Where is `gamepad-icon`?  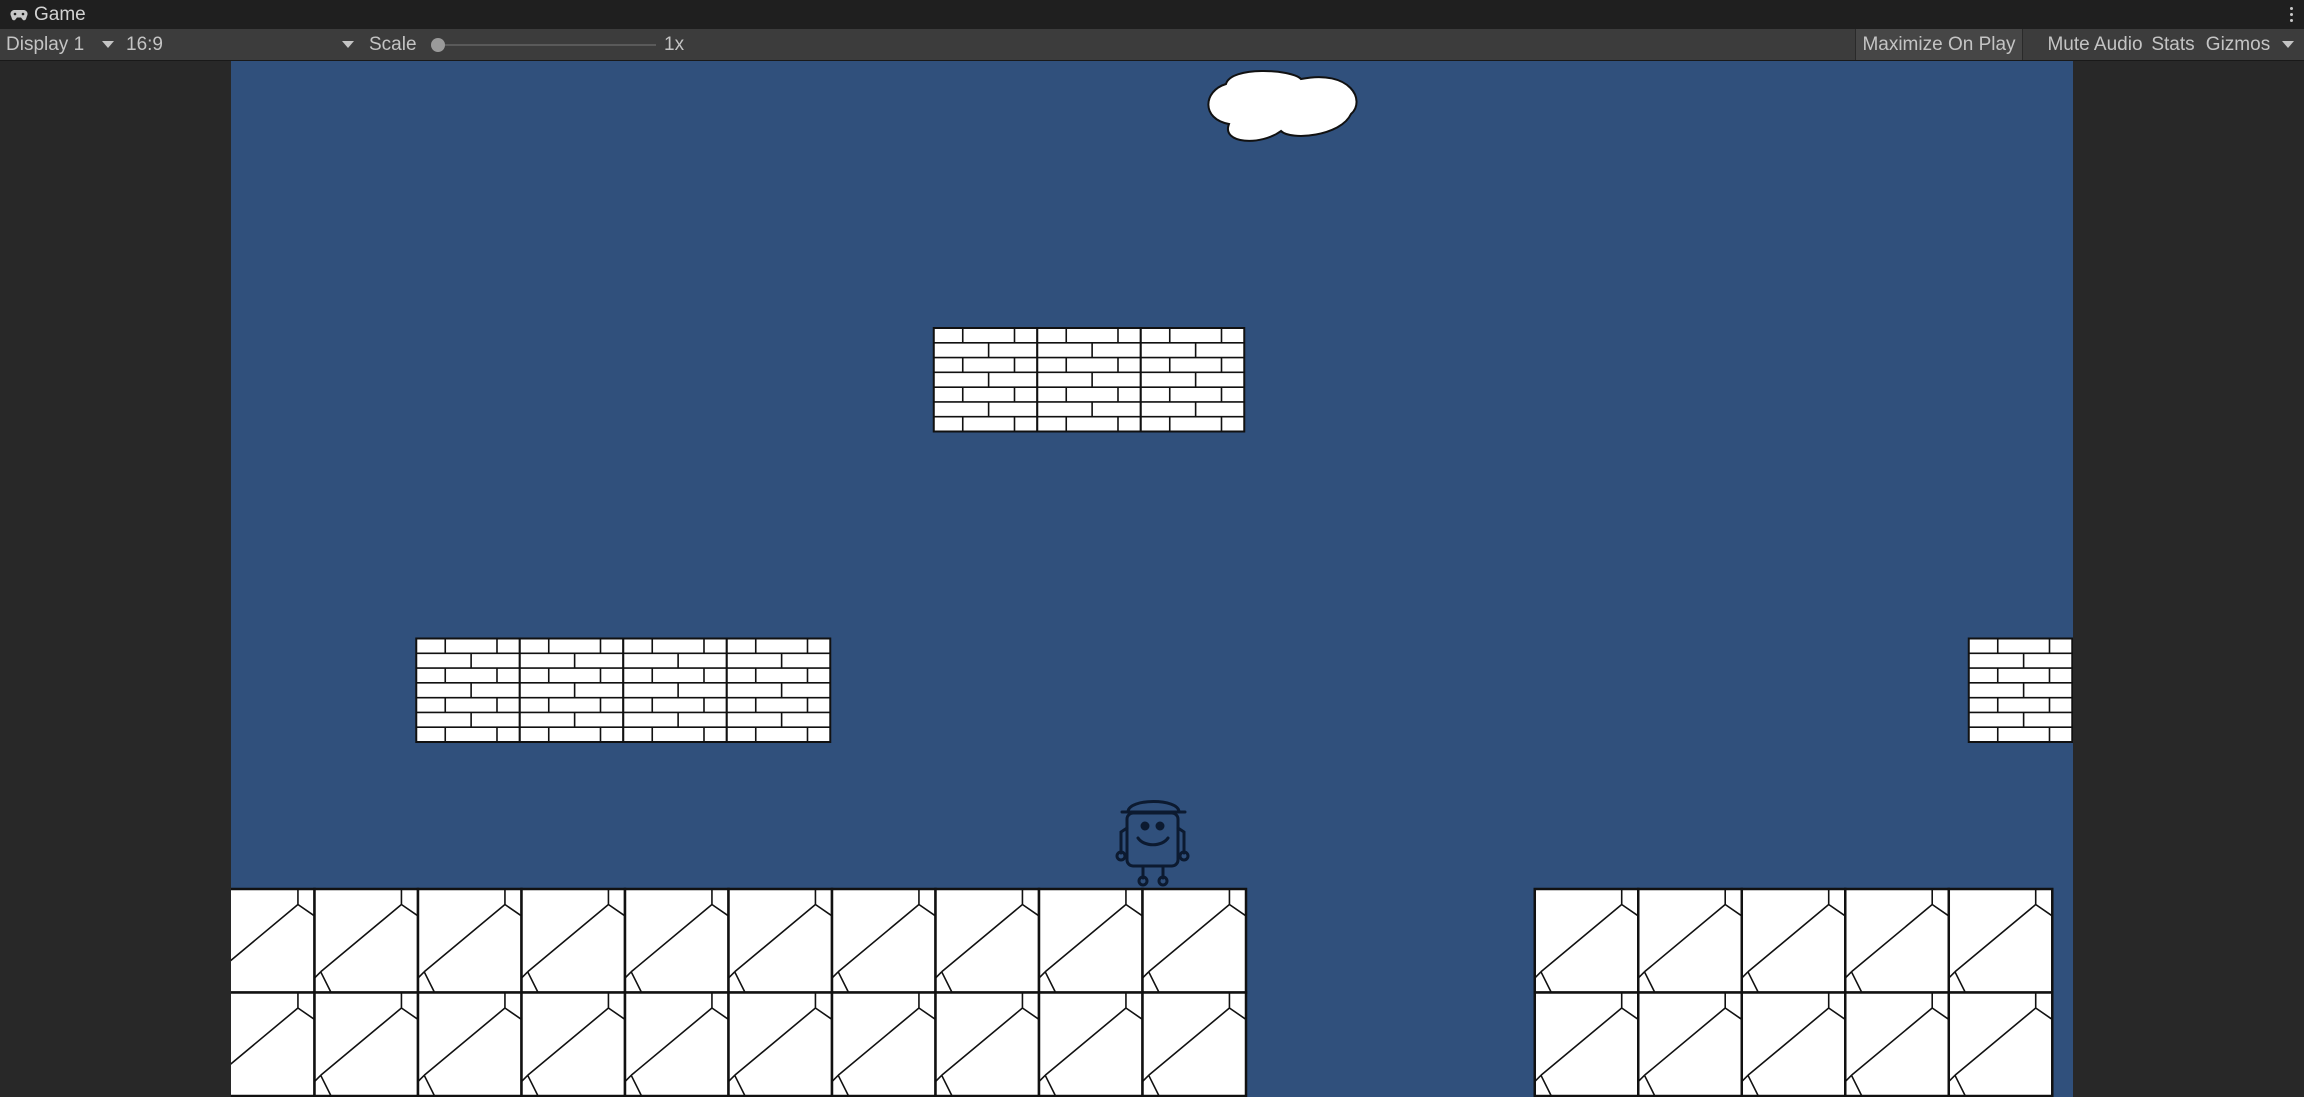 gamepad-icon is located at coordinates (19, 14).